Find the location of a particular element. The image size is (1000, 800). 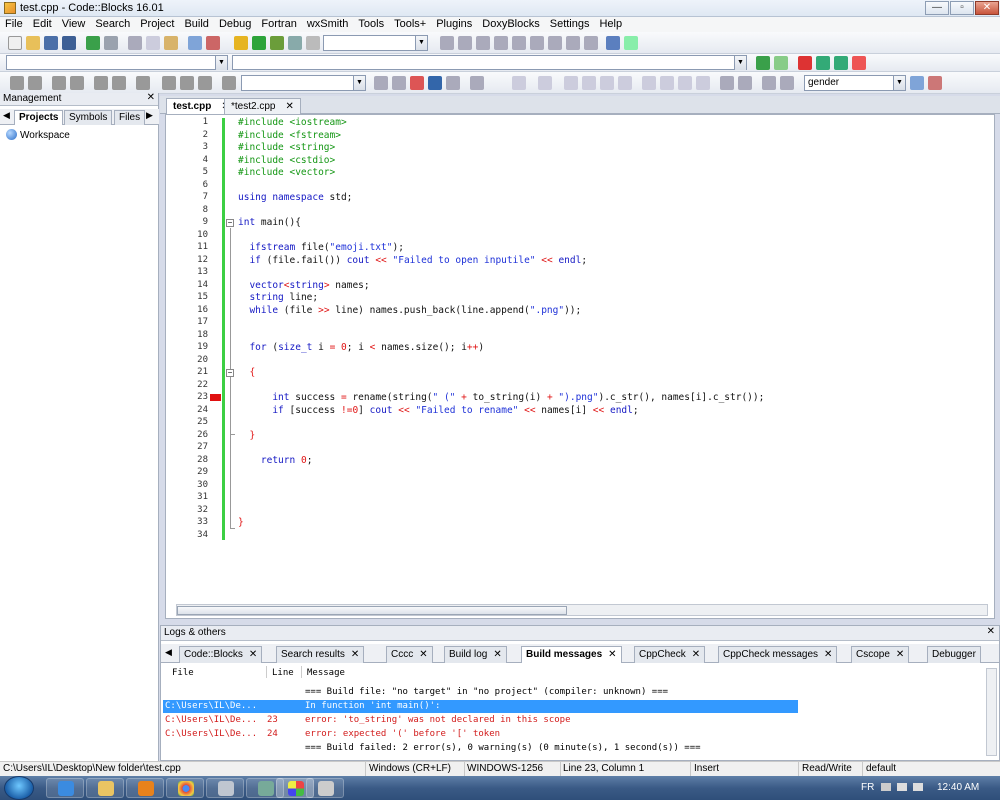

settings-wrench-icon is located at coordinates (935, 83).